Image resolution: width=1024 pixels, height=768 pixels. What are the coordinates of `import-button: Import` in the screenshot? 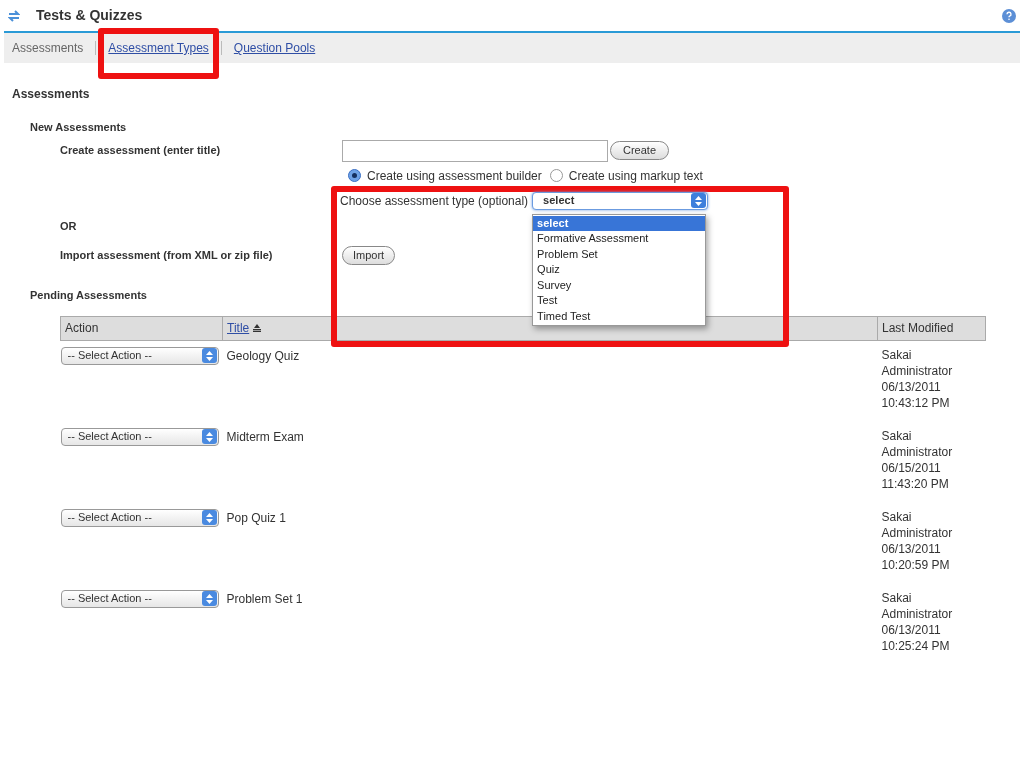 It's located at (369, 255).